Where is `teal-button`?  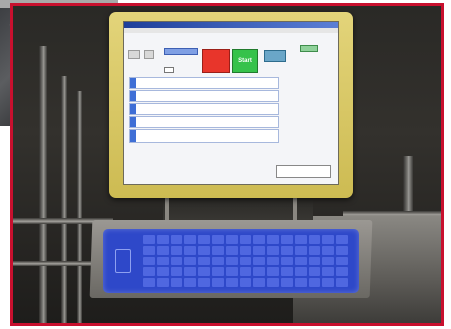
teal-button is located at coordinates (275, 56).